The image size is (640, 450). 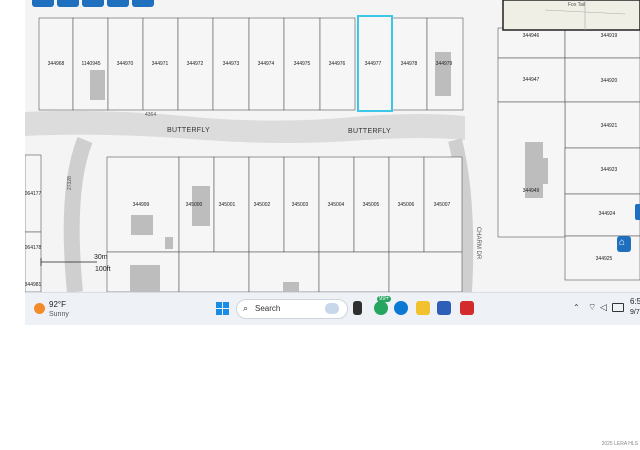 I want to click on scale-meters: 30m, so click(x=101, y=257).